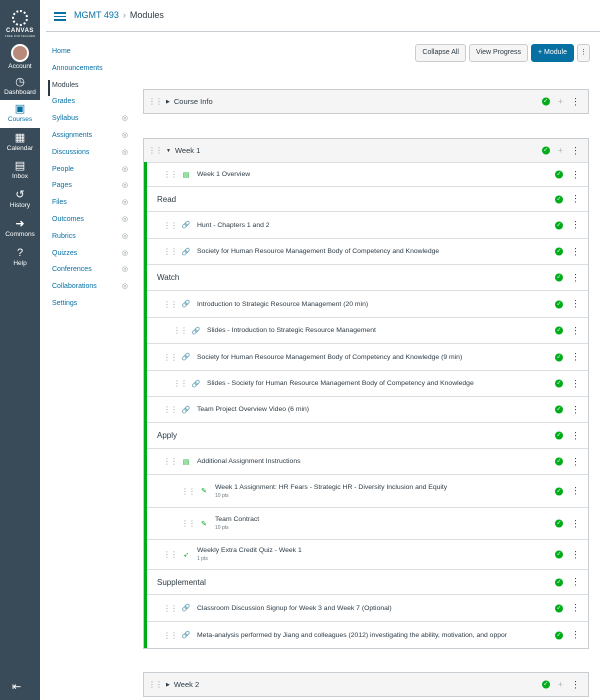 This screenshot has height=700, width=600. Describe the element at coordinates (366, 150) in the screenshot. I see `module-header: ⋮⋮ ▼ Week 1 ✓ + ⋮` at that location.